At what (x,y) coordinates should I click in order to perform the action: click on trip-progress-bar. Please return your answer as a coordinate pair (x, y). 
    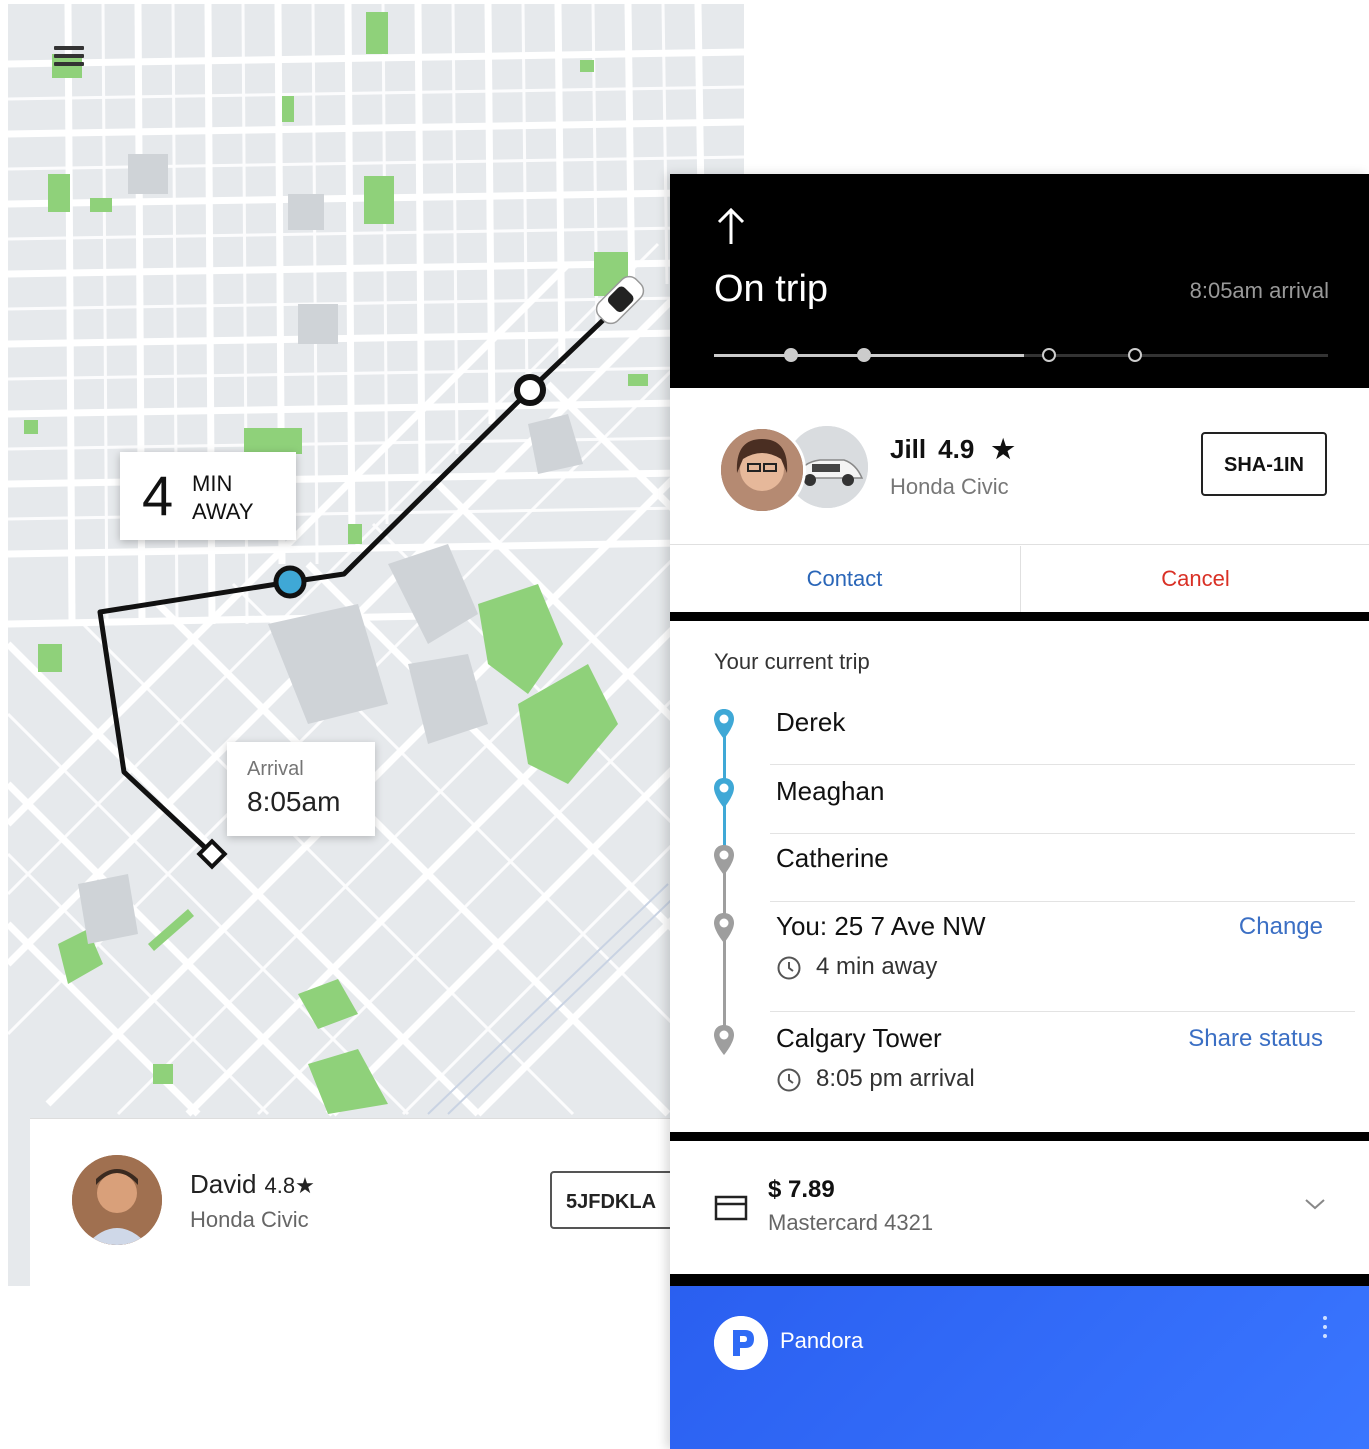
    Looking at the image, I should click on (1021, 355).